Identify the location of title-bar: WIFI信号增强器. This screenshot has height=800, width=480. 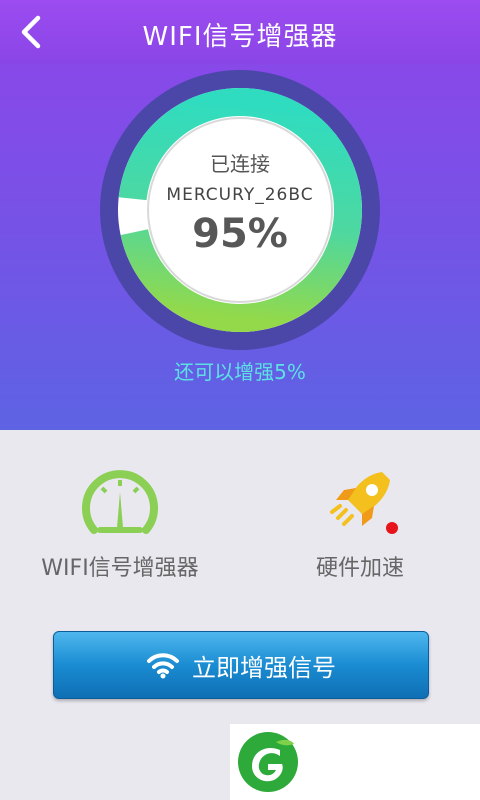
(240, 32).